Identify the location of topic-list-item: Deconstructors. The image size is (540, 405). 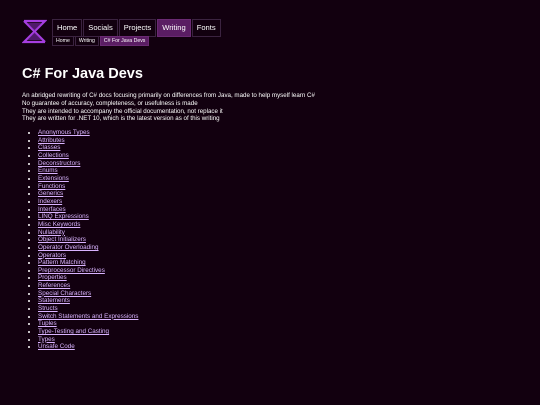
(88, 164).